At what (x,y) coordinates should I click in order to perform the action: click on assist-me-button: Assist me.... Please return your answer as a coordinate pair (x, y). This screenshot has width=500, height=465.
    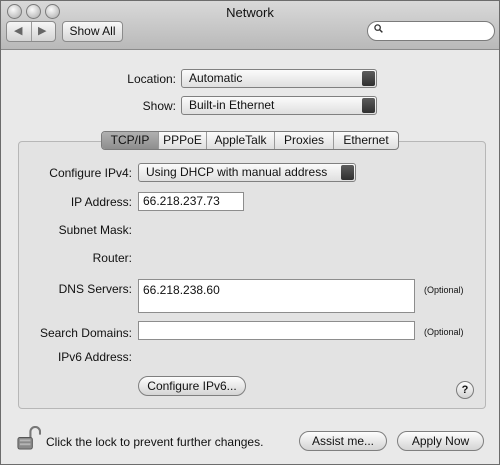
    Looking at the image, I should click on (343, 441).